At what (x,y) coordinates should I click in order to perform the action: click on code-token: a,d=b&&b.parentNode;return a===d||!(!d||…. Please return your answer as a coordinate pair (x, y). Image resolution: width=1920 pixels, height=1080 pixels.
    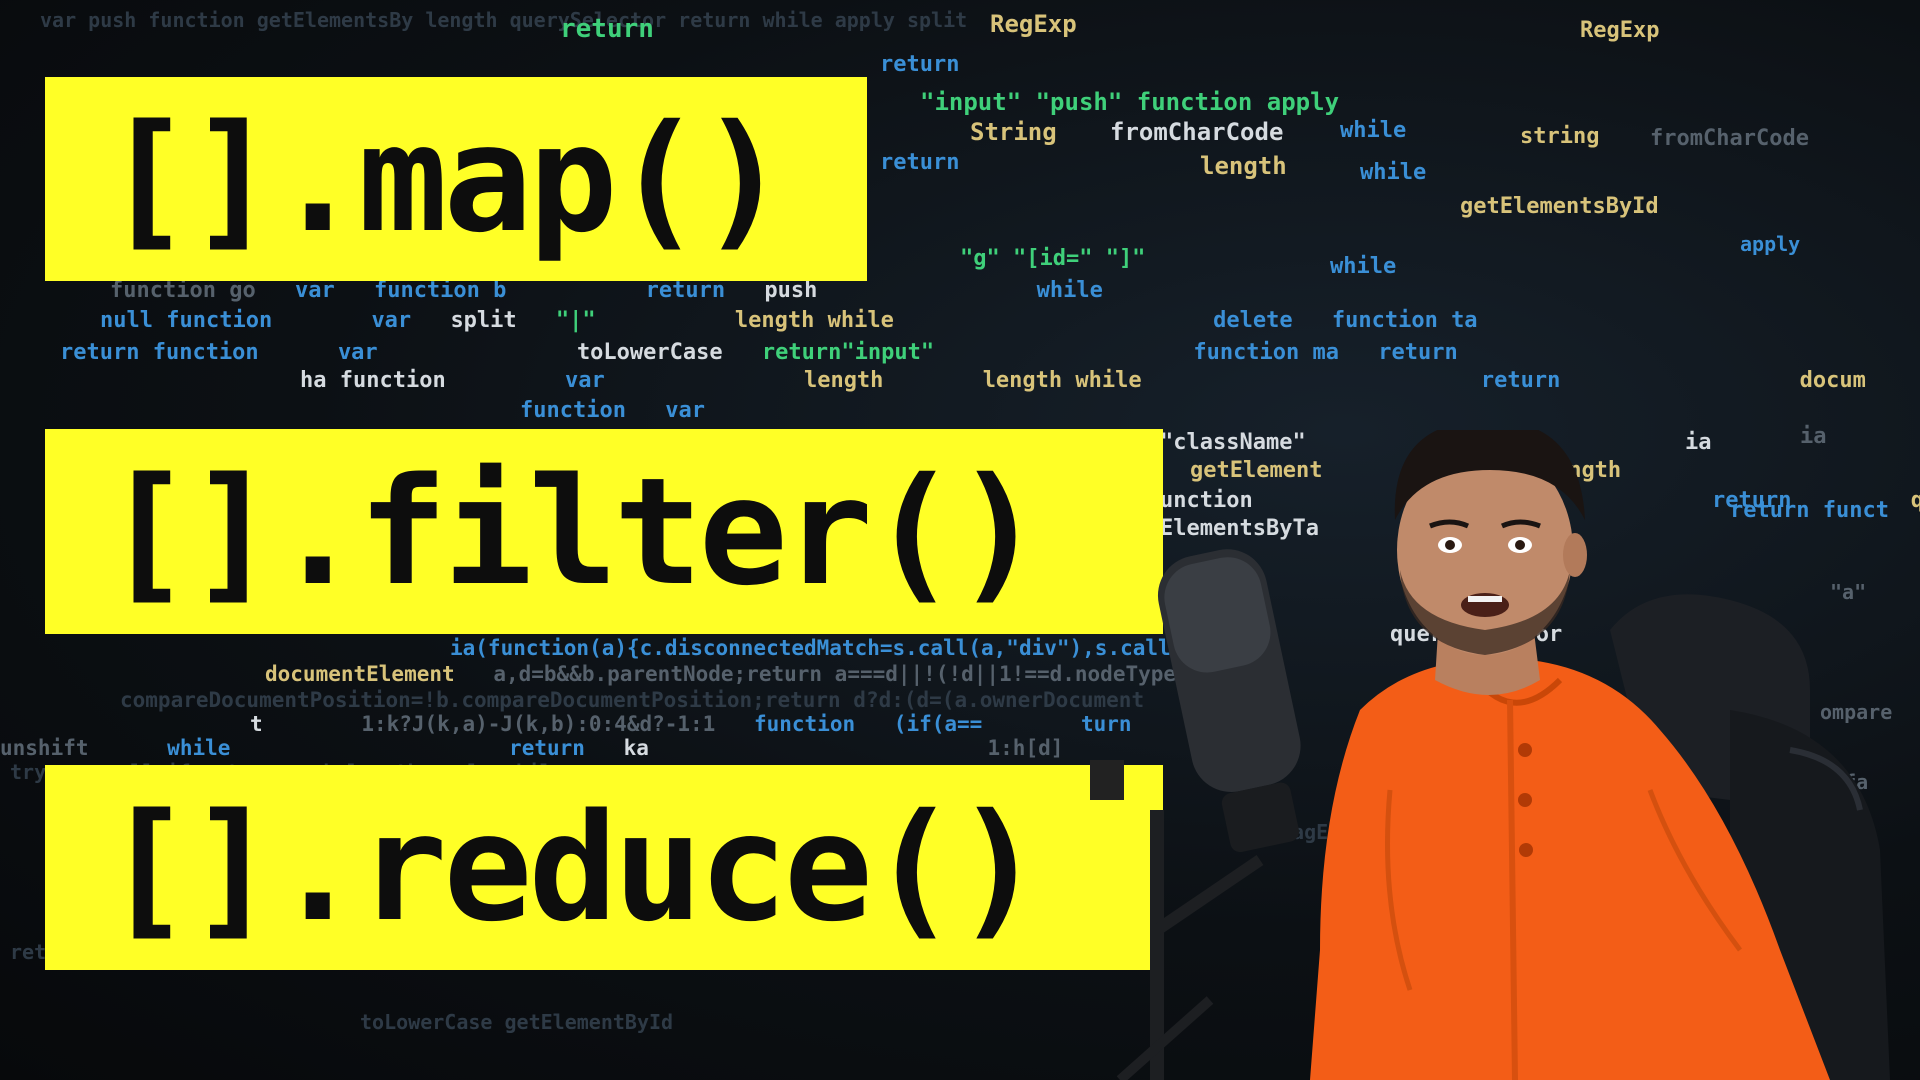
    Looking at the image, I should click on (835, 674).